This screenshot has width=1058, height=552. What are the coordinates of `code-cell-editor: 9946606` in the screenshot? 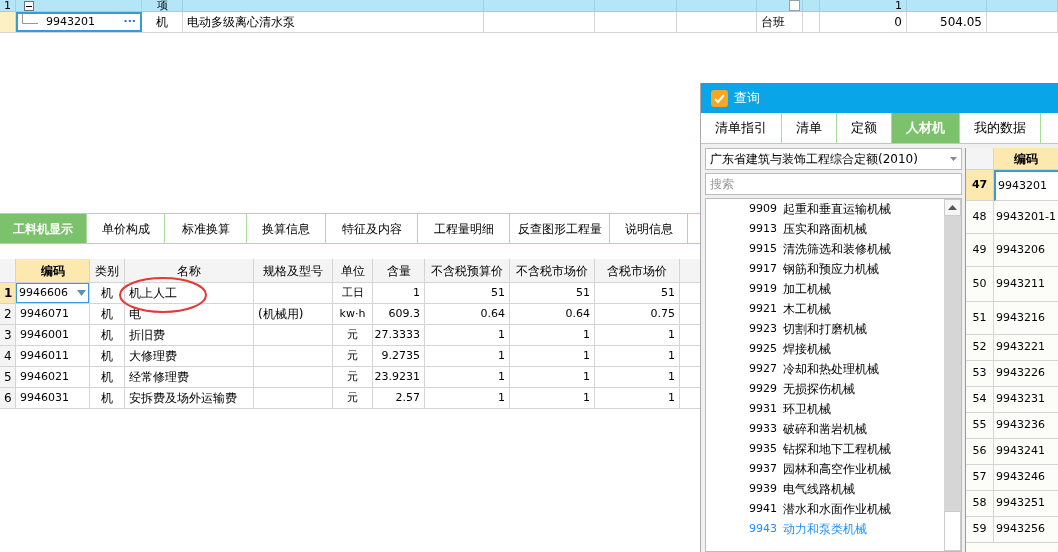 It's located at (52, 293).